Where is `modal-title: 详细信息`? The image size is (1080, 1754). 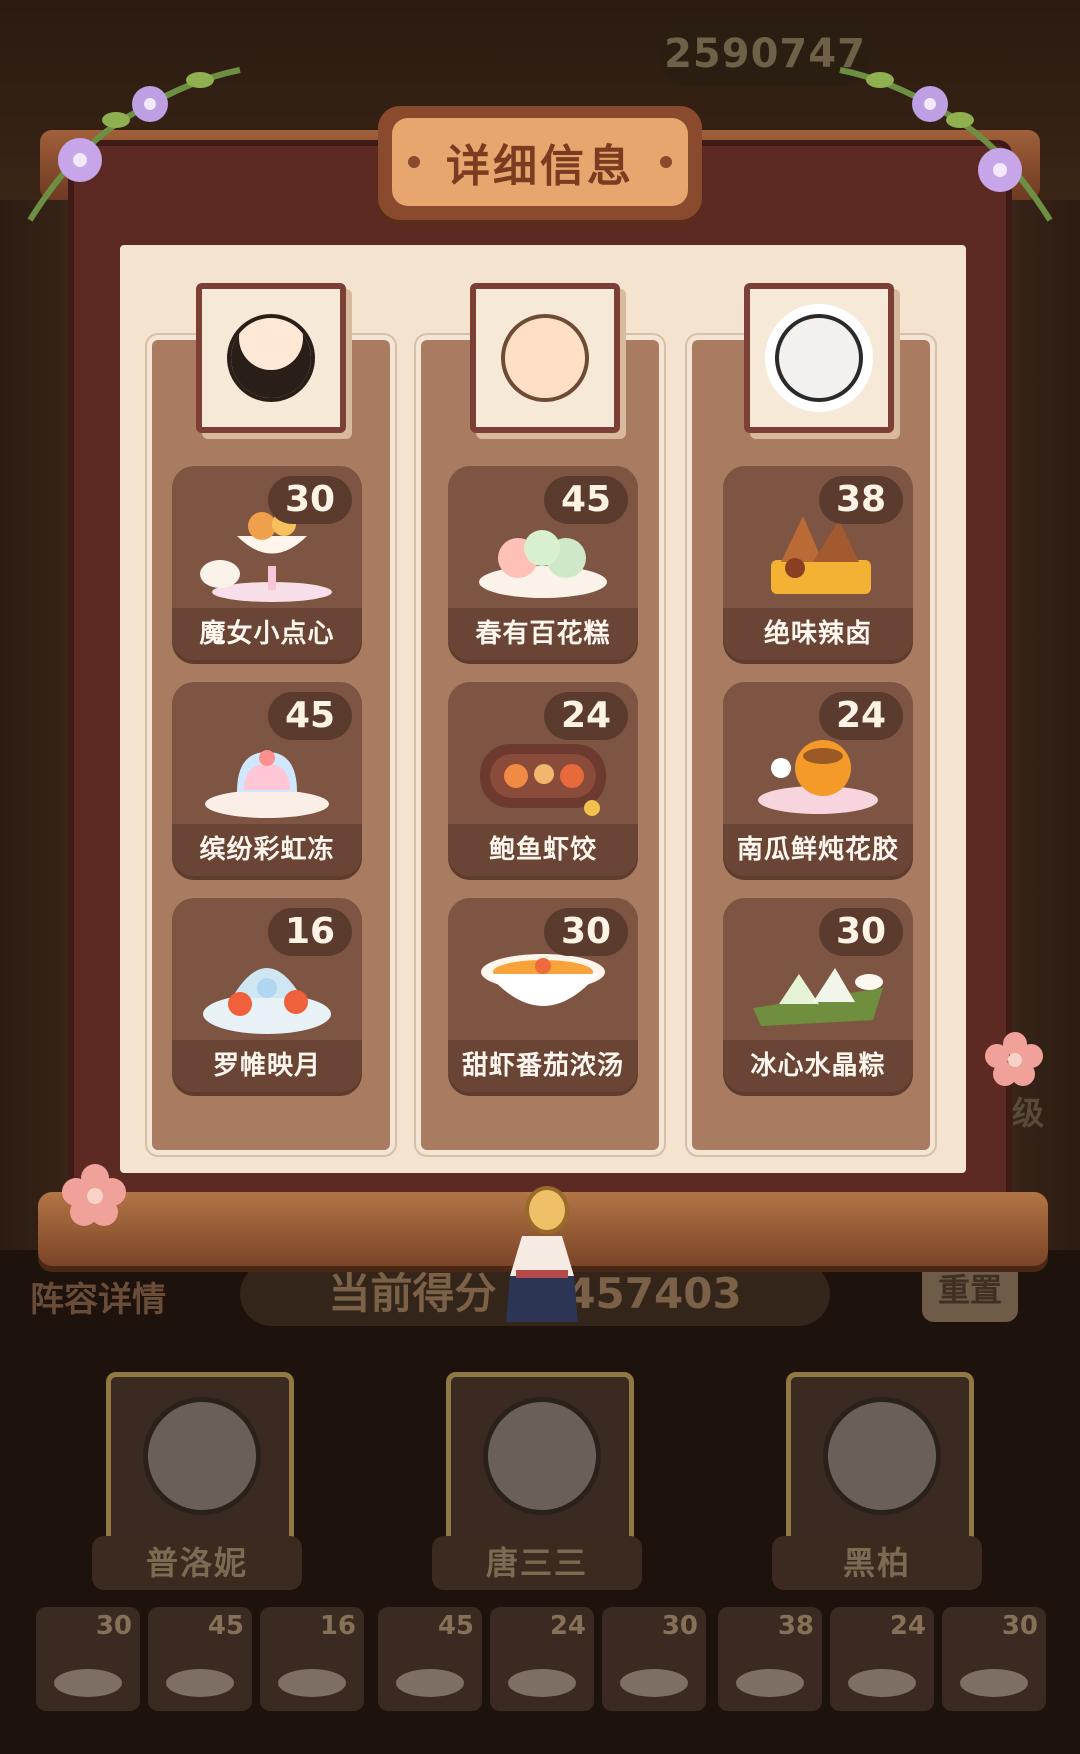
modal-title: 详细信息 is located at coordinates (540, 166).